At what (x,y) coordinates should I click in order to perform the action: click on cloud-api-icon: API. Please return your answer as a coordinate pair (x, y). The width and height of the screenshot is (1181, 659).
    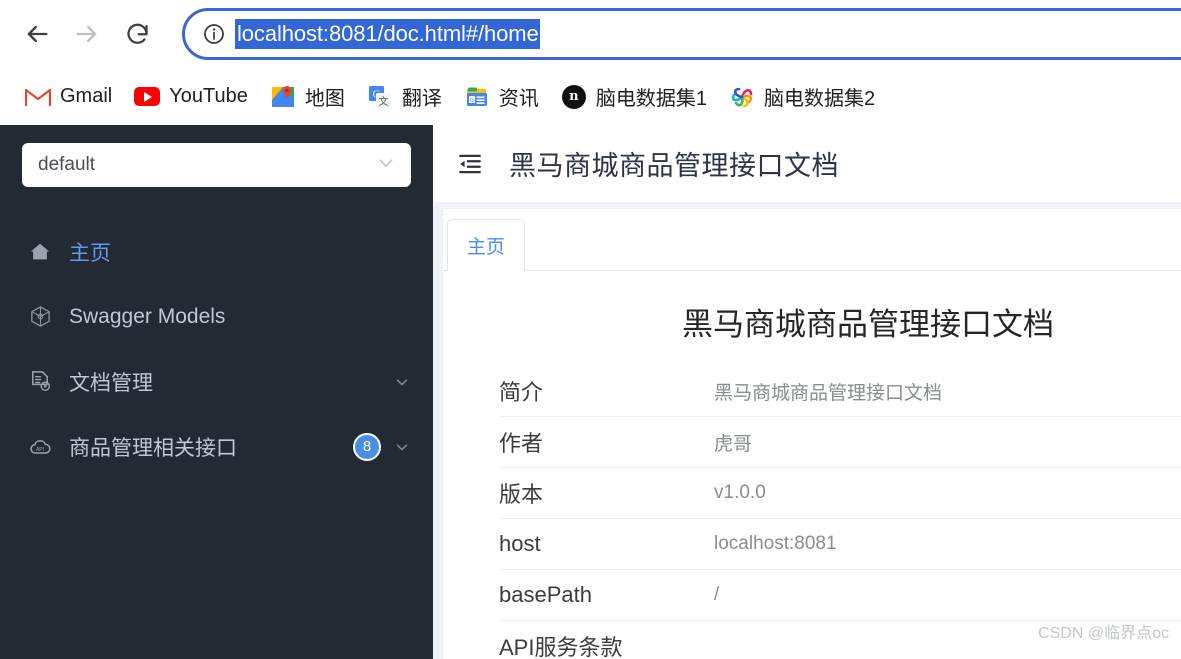
    Looking at the image, I should click on (40, 447).